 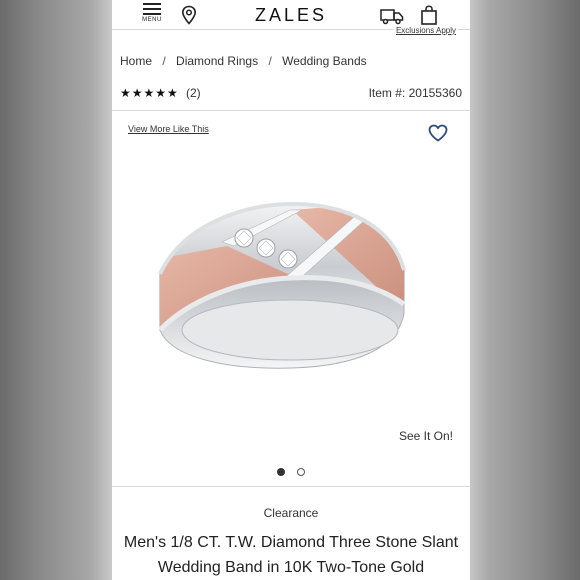 I want to click on item-number: Item #: 20155360, so click(x=415, y=93).